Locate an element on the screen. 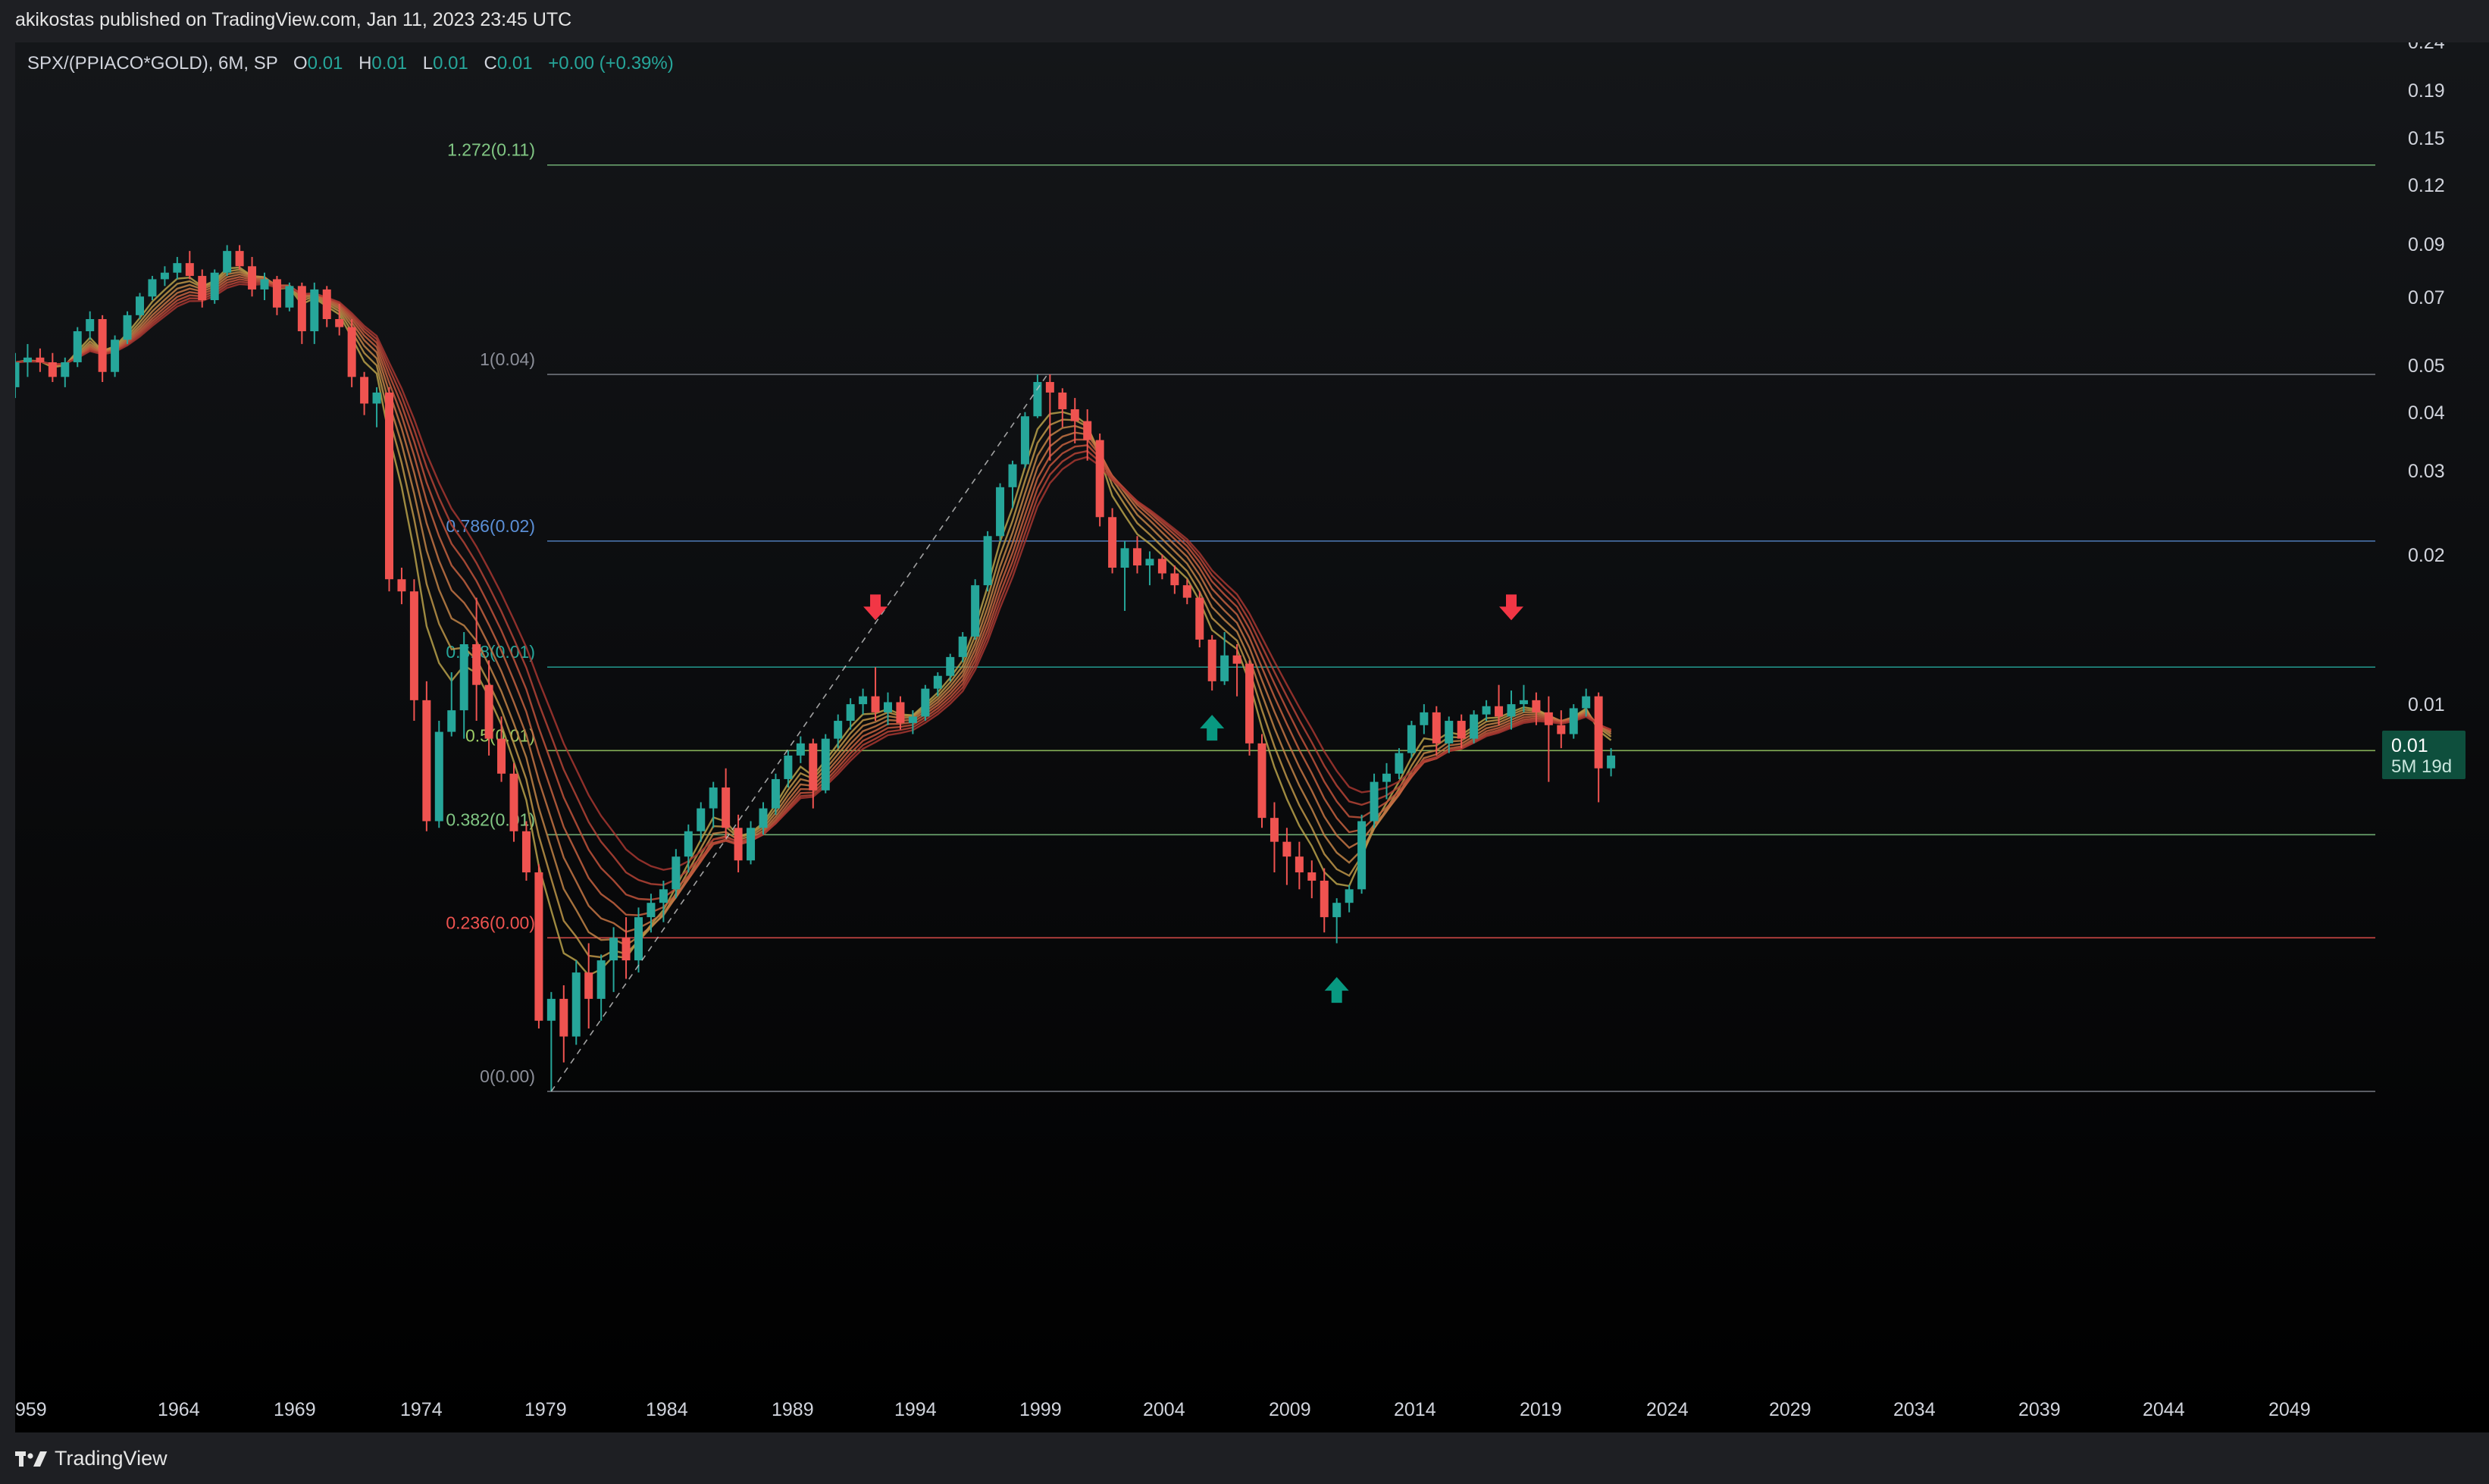 This screenshot has height=1484, width=2489. time-axis-label: 2014 is located at coordinates (1415, 1409).